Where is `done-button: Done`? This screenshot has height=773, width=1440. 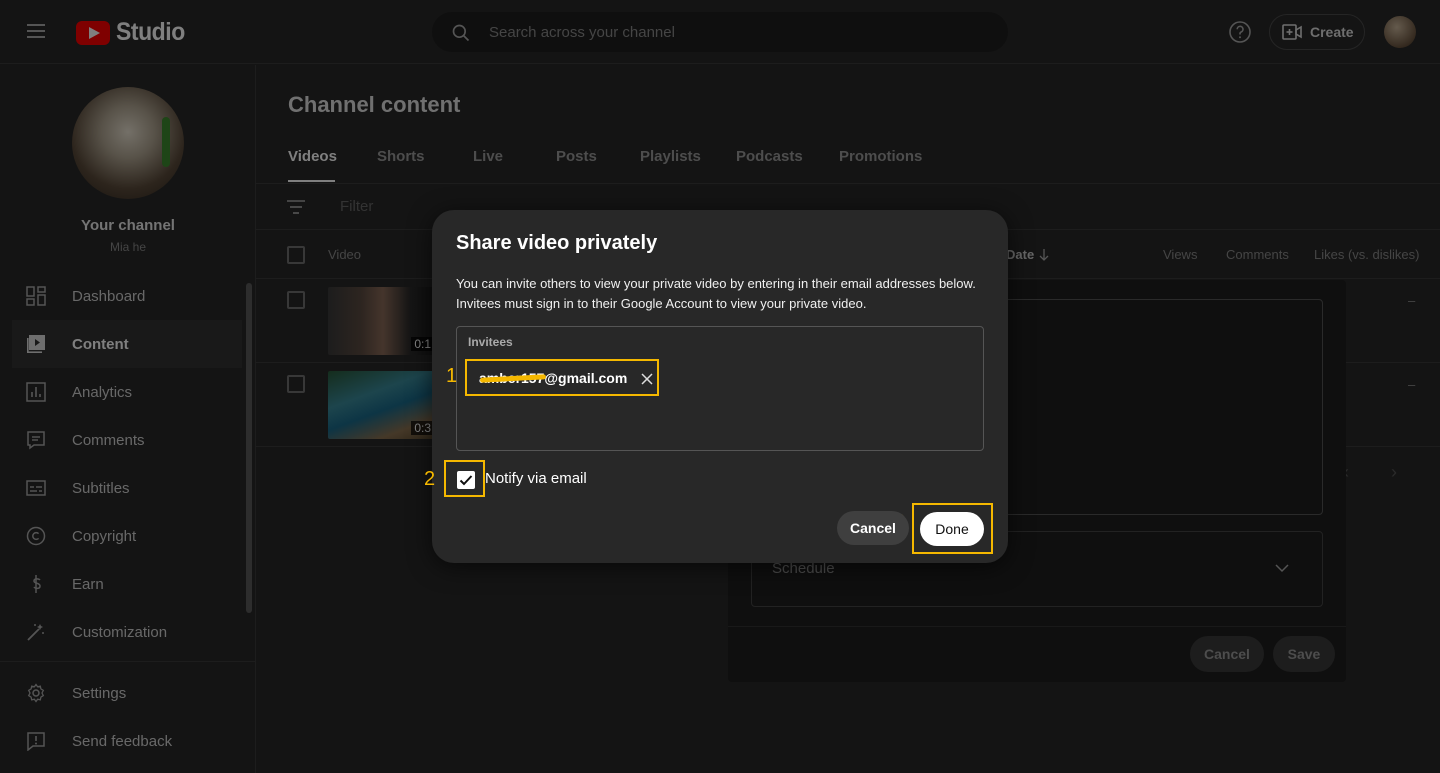
done-button: Done is located at coordinates (952, 529).